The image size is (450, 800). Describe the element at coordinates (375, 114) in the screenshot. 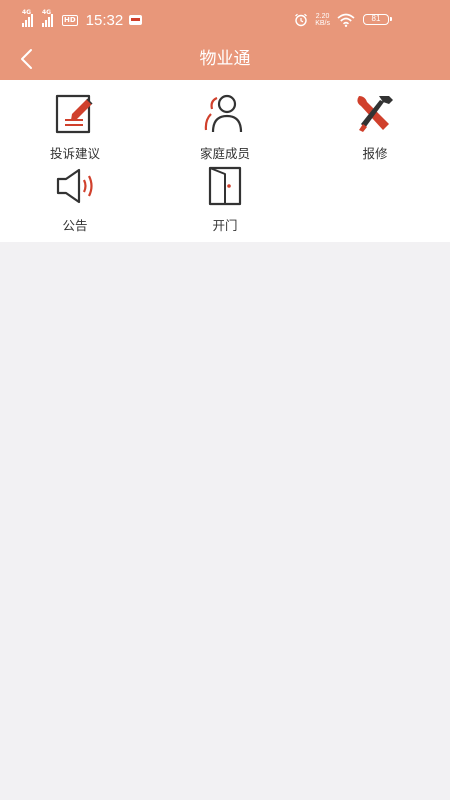

I see `repair-tools-icon` at that location.